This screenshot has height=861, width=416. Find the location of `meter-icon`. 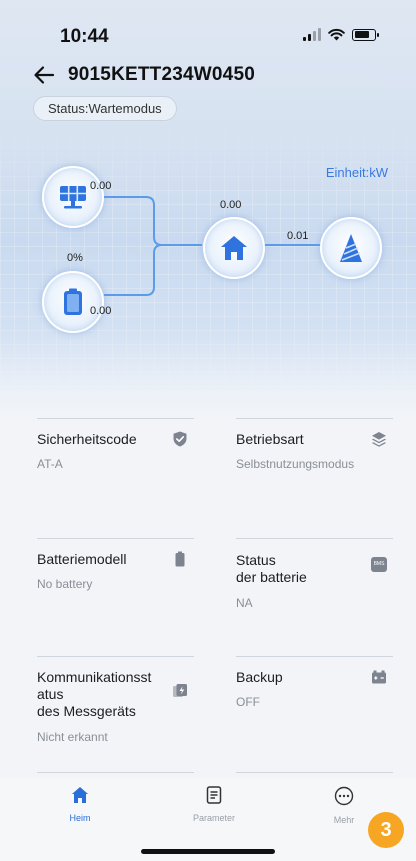

meter-icon is located at coordinates (180, 690).